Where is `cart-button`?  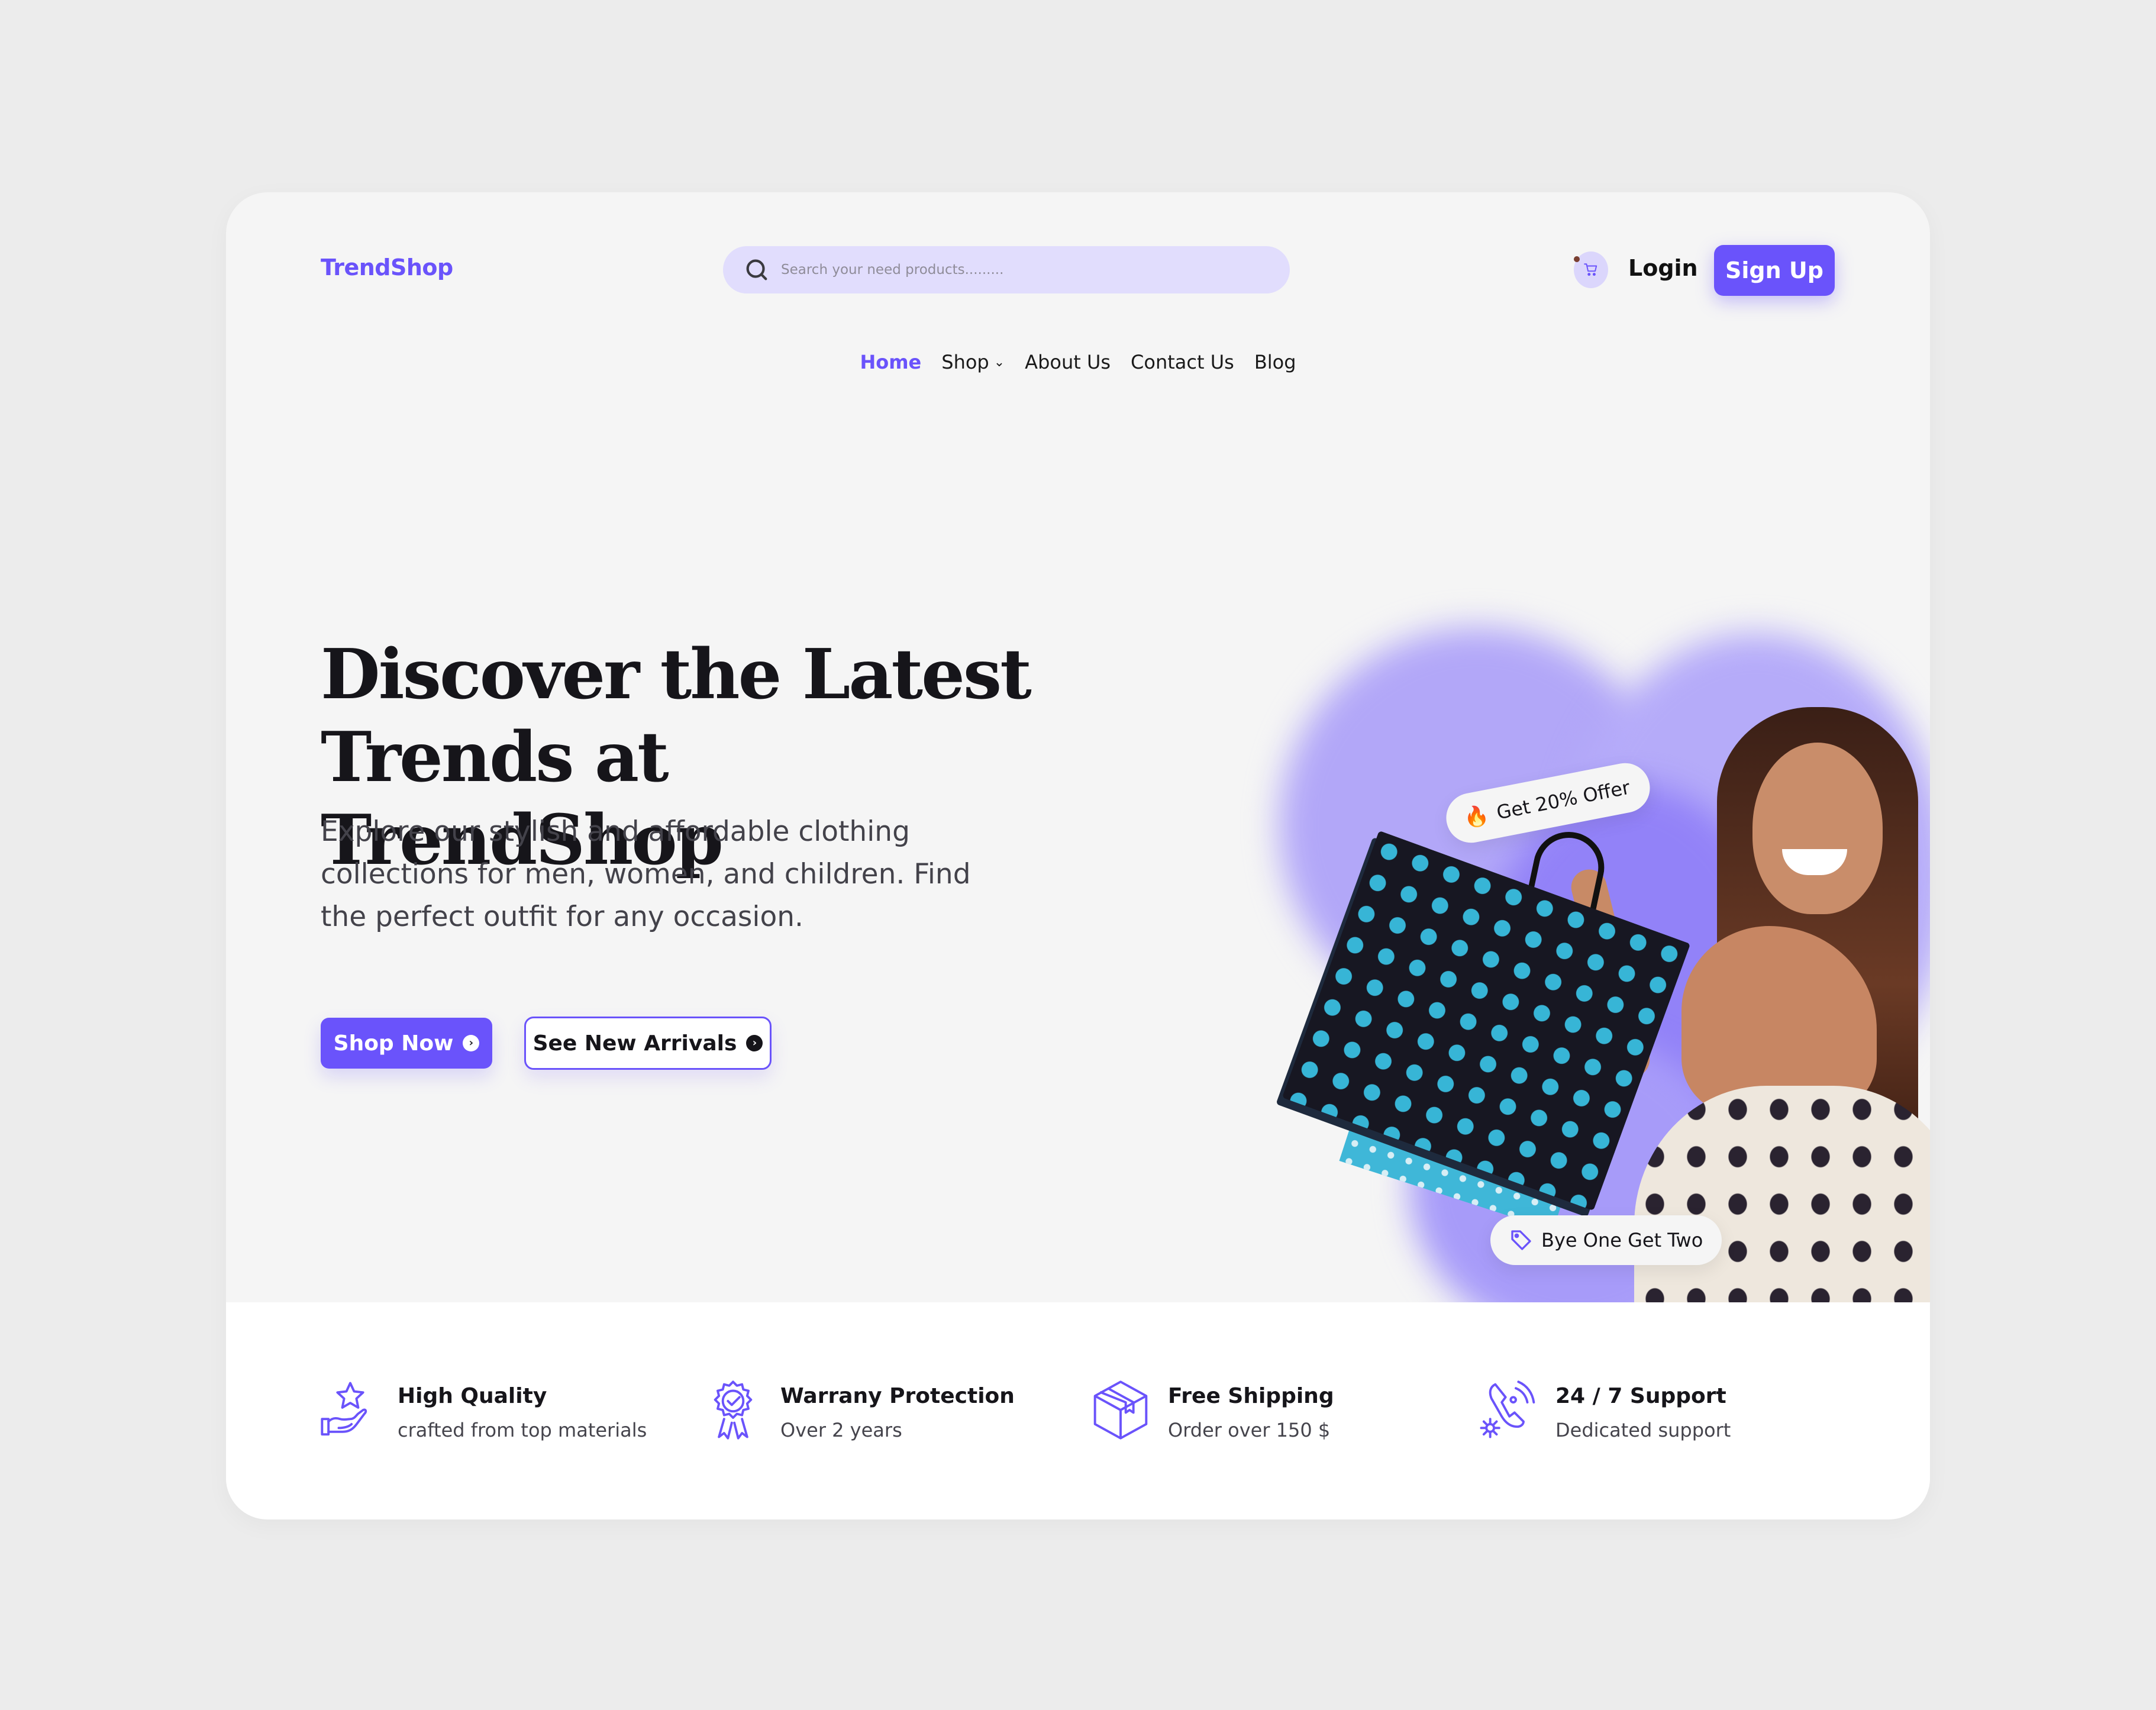
cart-button is located at coordinates (1591, 269).